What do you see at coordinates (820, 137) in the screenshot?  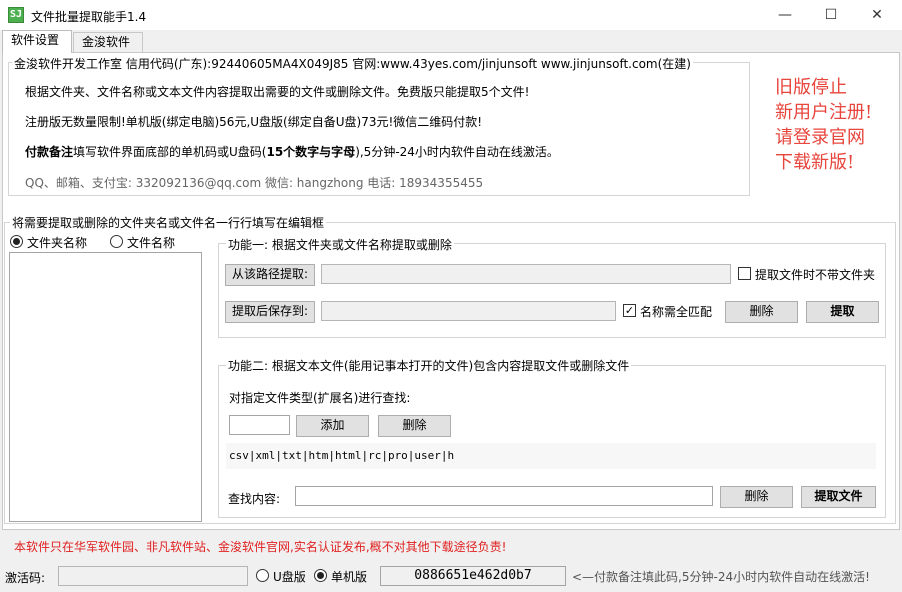 I see `notice-line: 请登录官网` at bounding box center [820, 137].